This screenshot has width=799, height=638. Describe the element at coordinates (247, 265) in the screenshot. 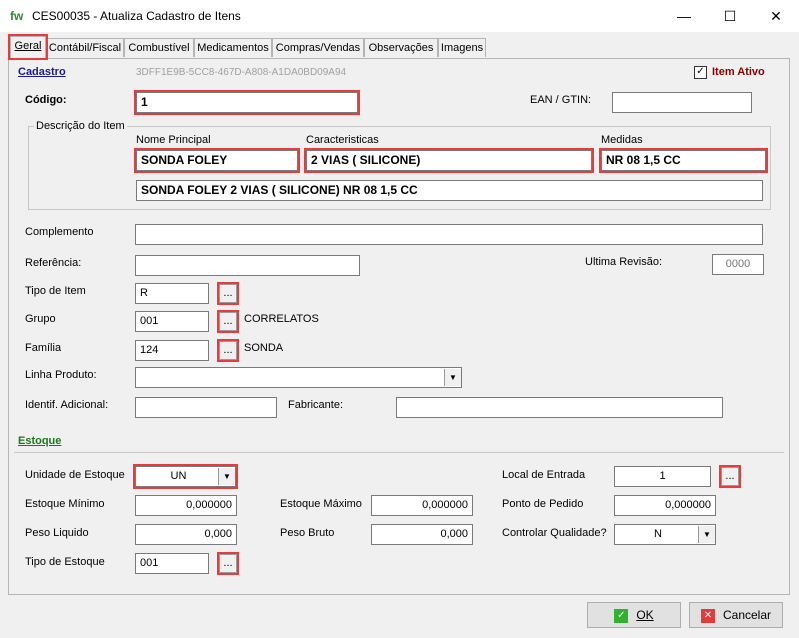

I see `referencia-input` at that location.